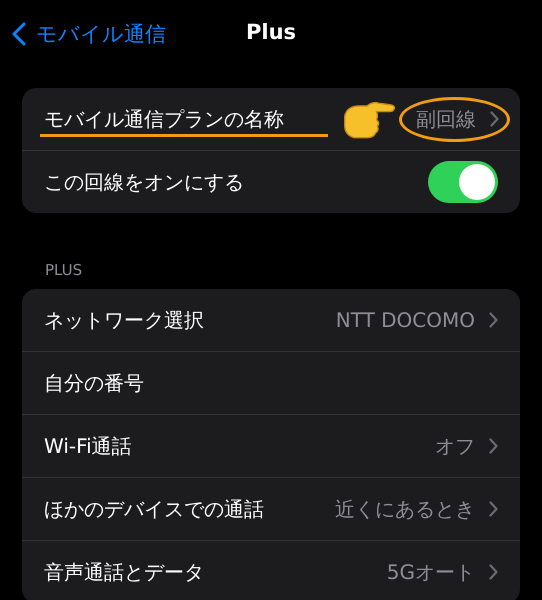  Describe the element at coordinates (88, 446) in the screenshot. I see `row-label: Wi-Fi通話` at that location.